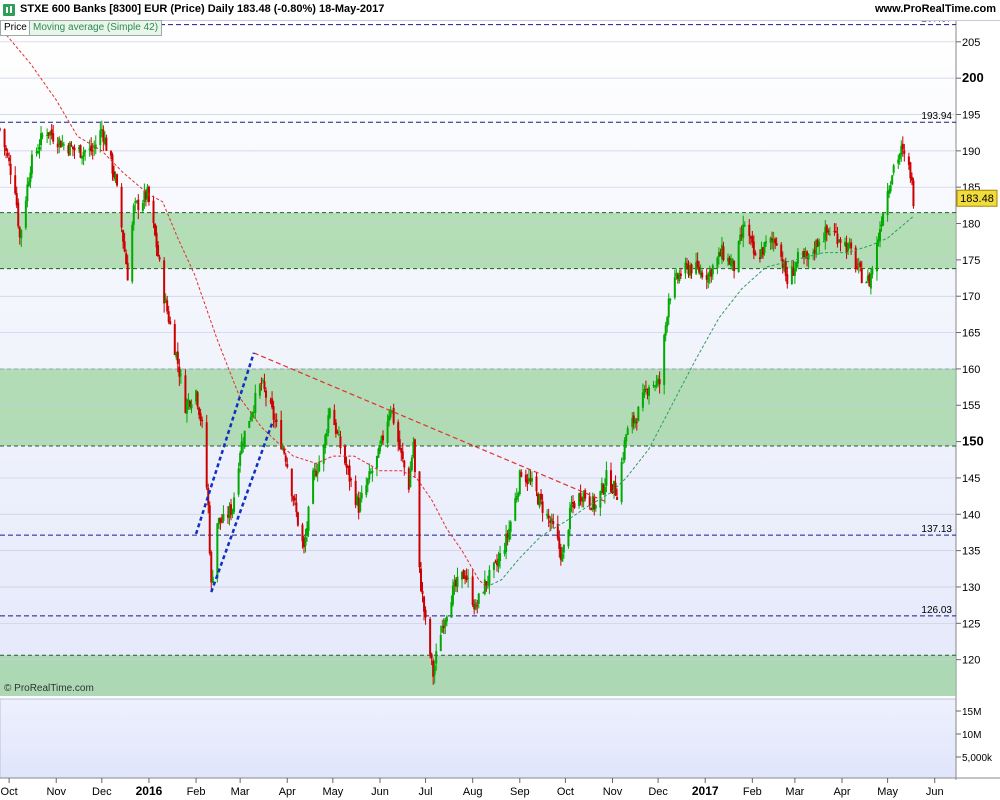 Image resolution: width=1000 pixels, height=800 pixels. What do you see at coordinates (971, 334) in the screenshot?
I see `y-tick-label: 165` at bounding box center [971, 334].